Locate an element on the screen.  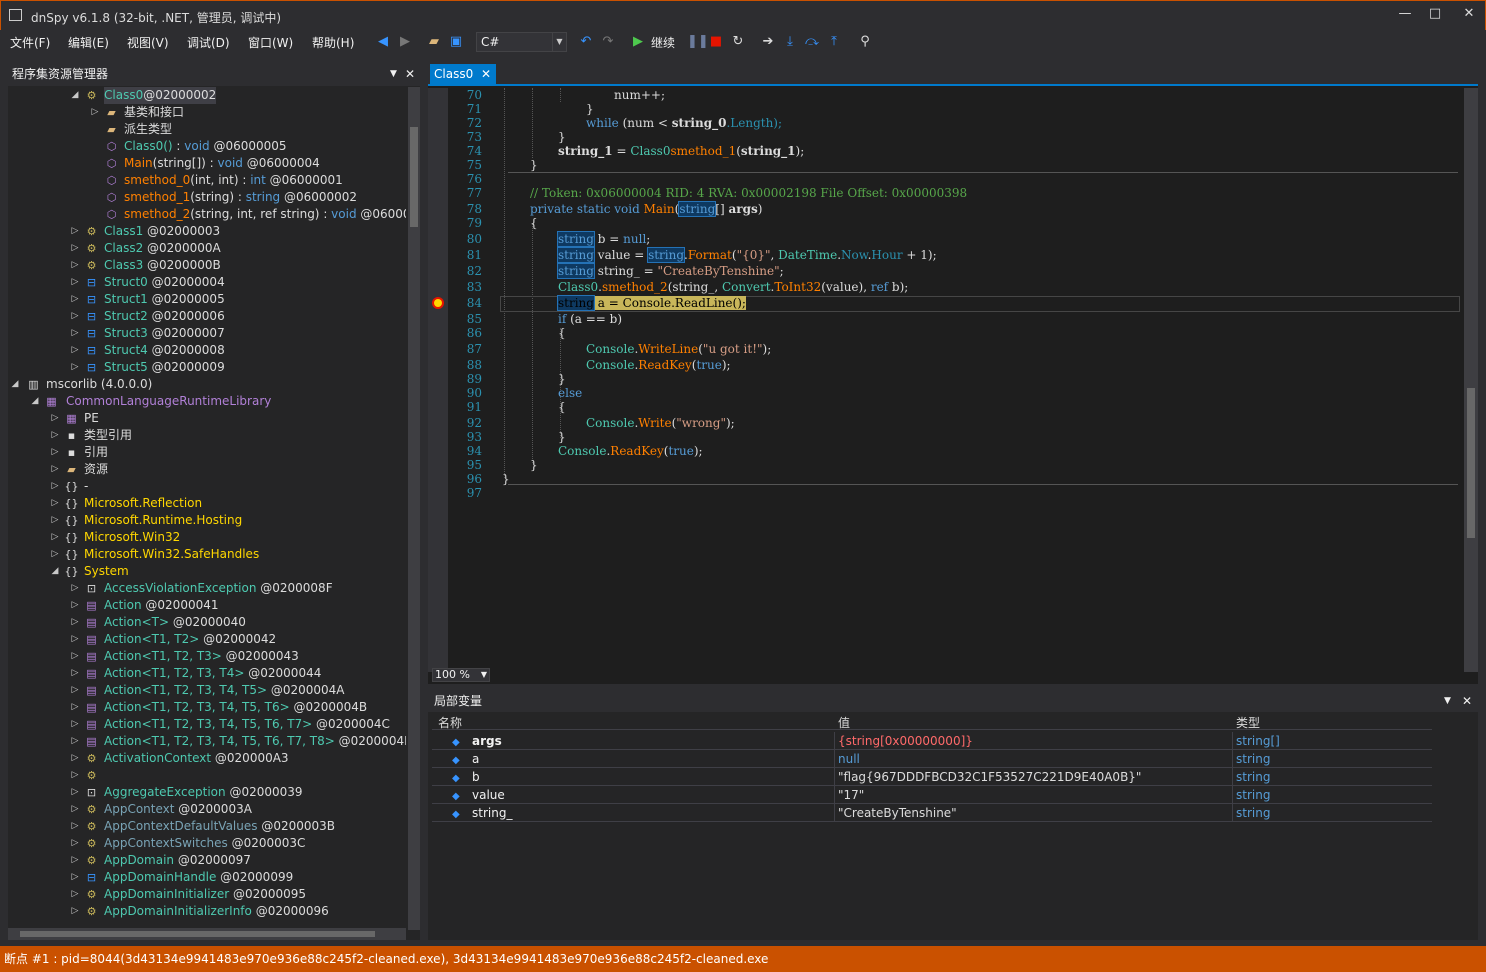
tree-node: ▷ ⊟ AppDomainHandle @02000099 is located at coordinates (207, 877).